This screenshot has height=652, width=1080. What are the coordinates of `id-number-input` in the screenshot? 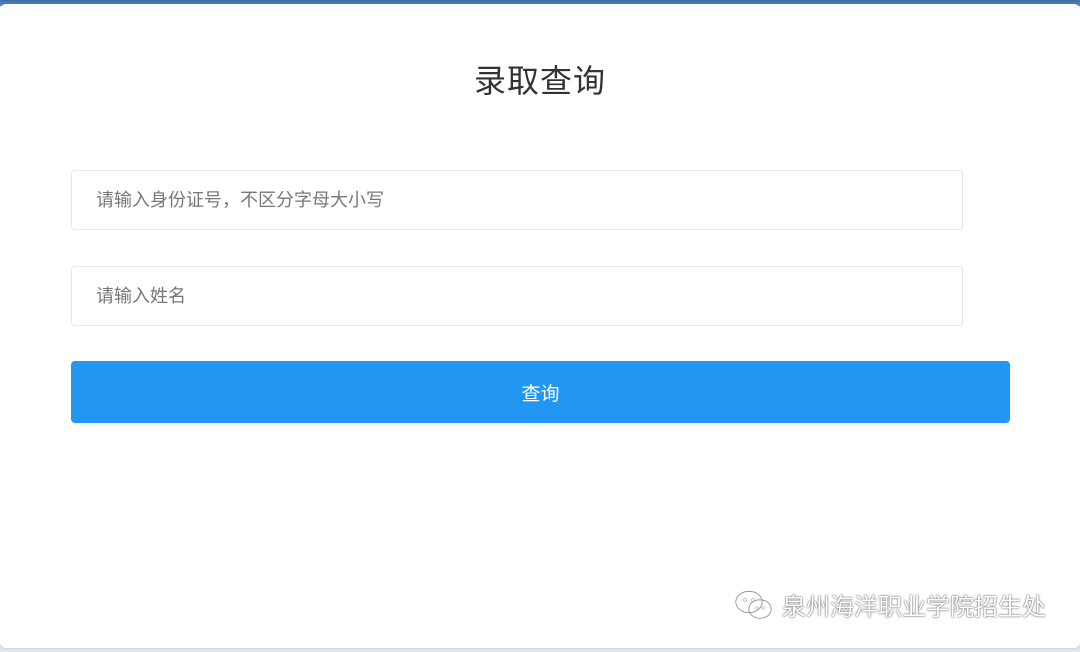 It's located at (517, 200).